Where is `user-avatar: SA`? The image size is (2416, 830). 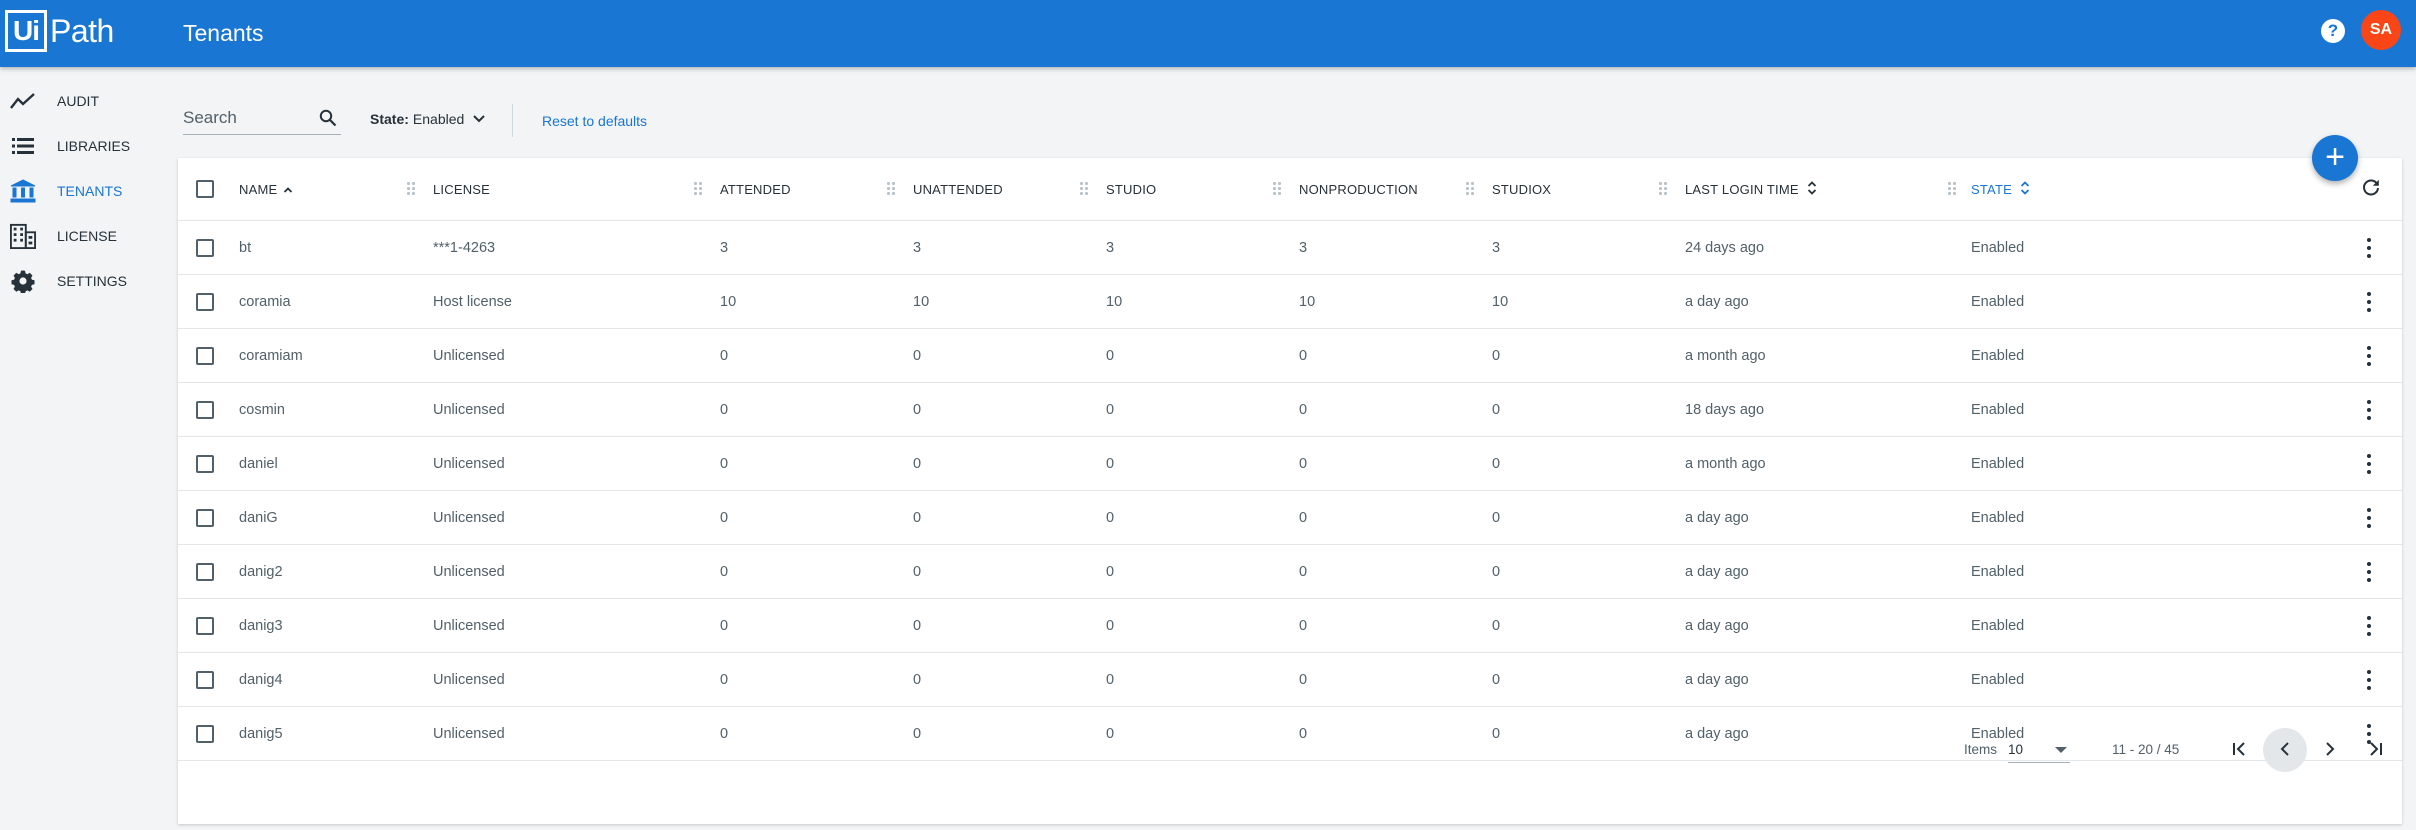 user-avatar: SA is located at coordinates (2381, 30).